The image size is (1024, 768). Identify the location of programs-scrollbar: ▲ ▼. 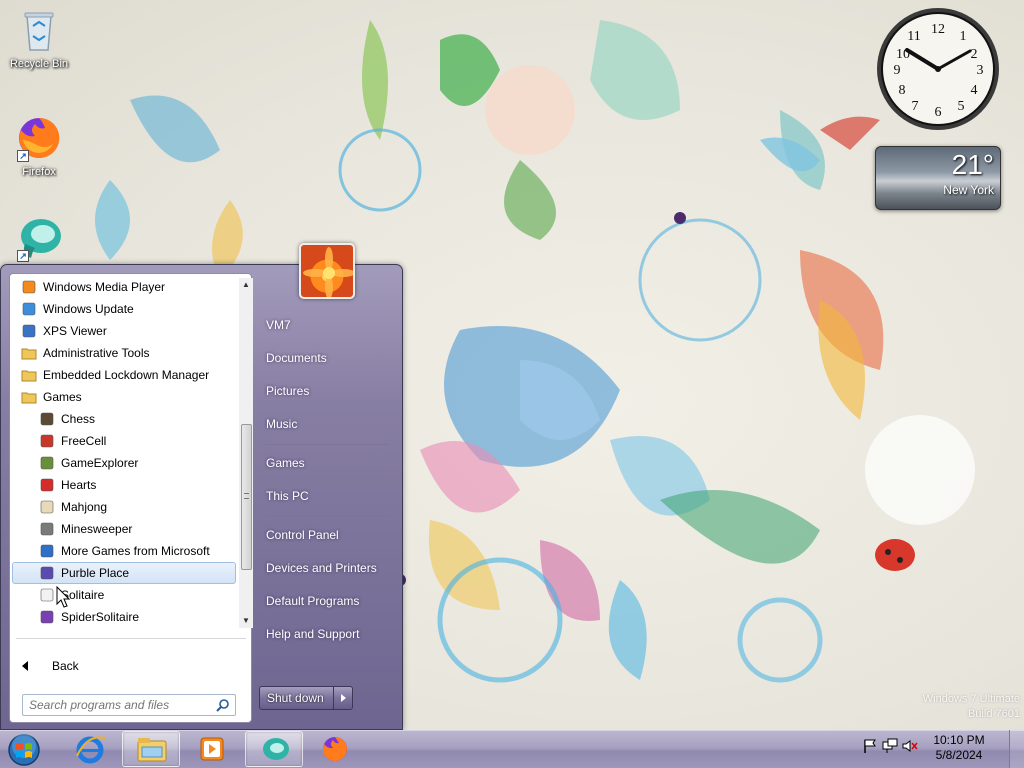
(246, 453).